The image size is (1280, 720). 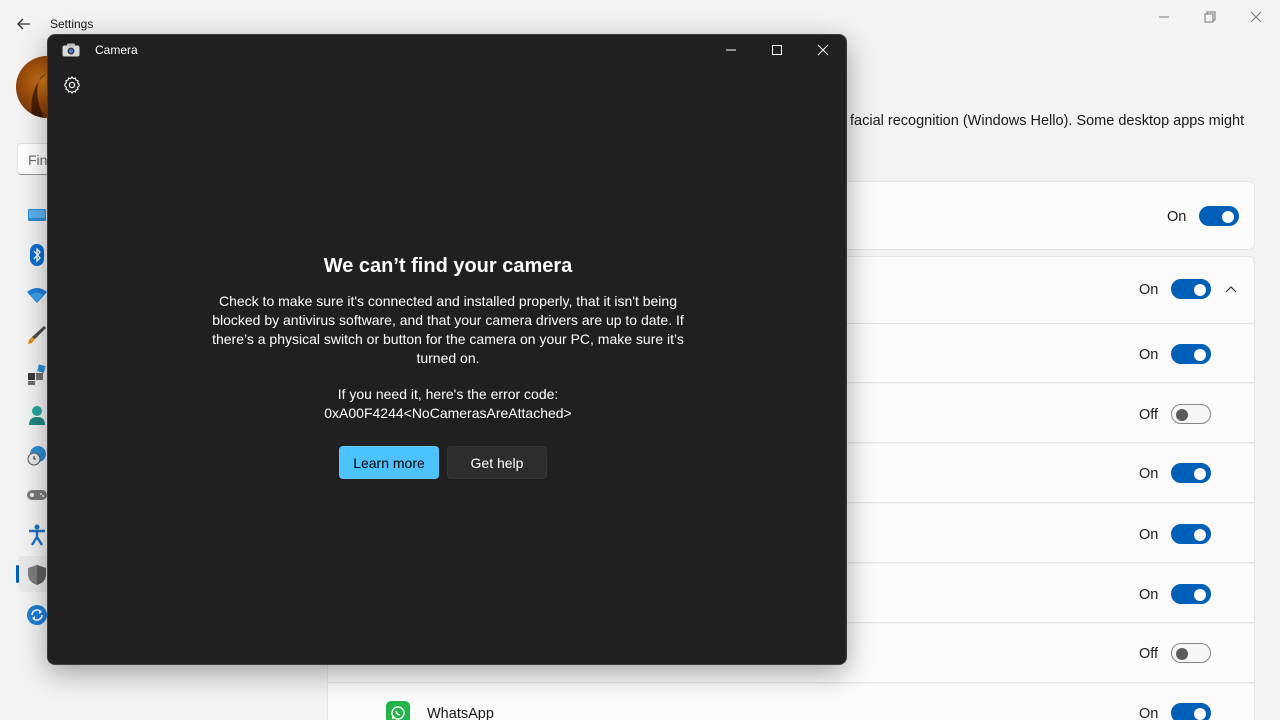 I want to click on camera-maximize-icon, so click(x=777, y=50).